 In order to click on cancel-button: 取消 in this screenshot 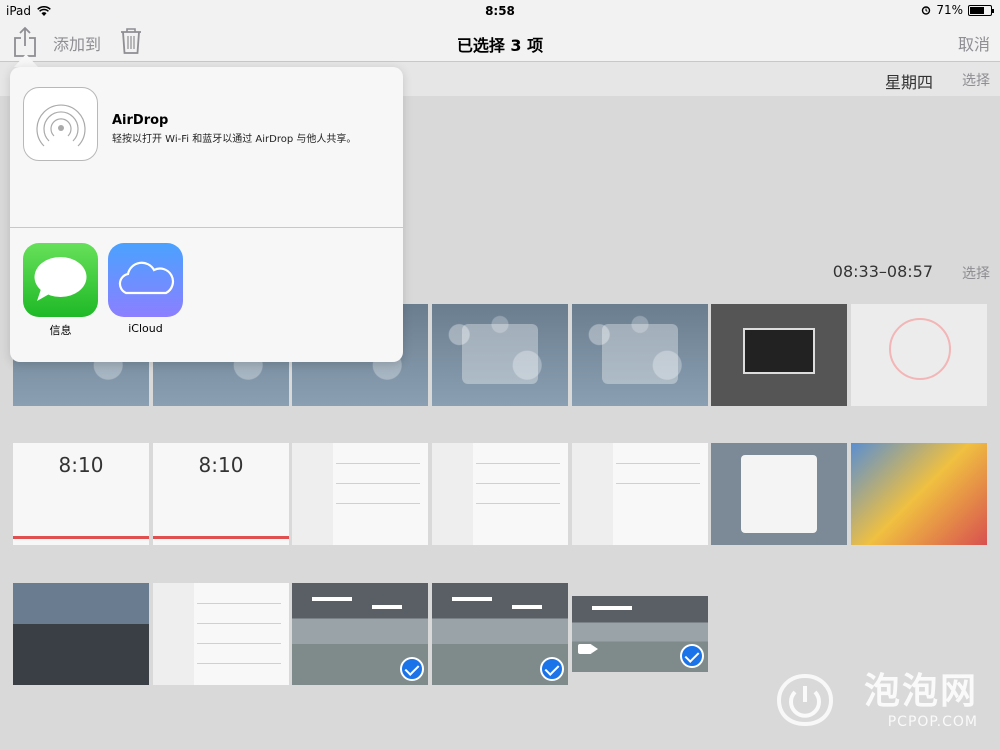, I will do `click(974, 43)`.